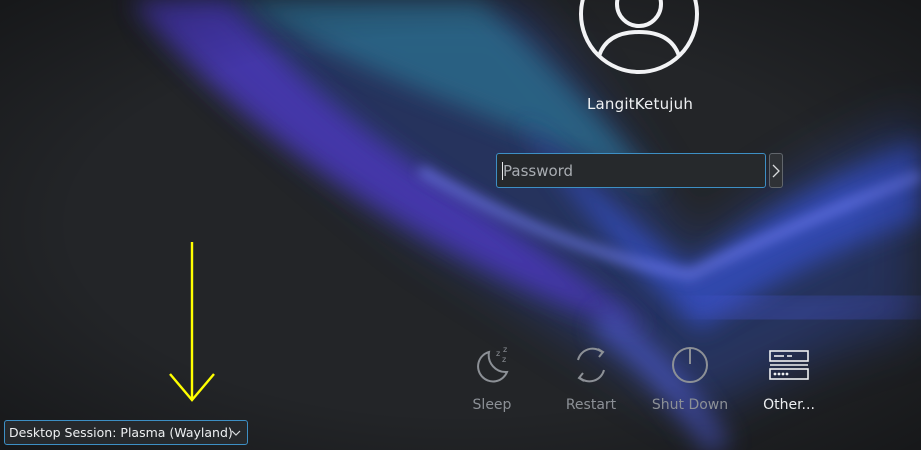 The width and height of the screenshot is (921, 450). What do you see at coordinates (192, 322) in the screenshot?
I see `annotation-arrow-icon` at bounding box center [192, 322].